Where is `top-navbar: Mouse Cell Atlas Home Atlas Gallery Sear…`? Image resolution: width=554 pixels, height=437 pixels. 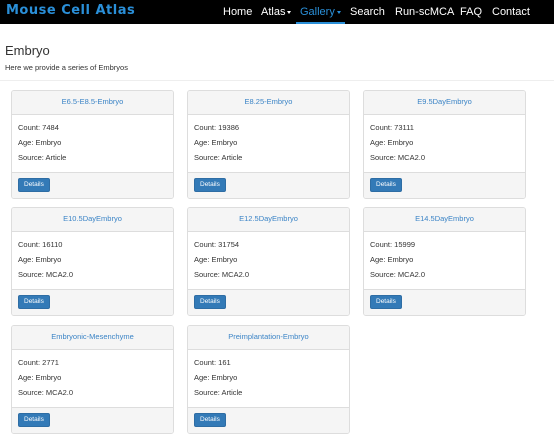 top-navbar: Mouse Cell Atlas Home Atlas Gallery Sear… is located at coordinates (277, 12).